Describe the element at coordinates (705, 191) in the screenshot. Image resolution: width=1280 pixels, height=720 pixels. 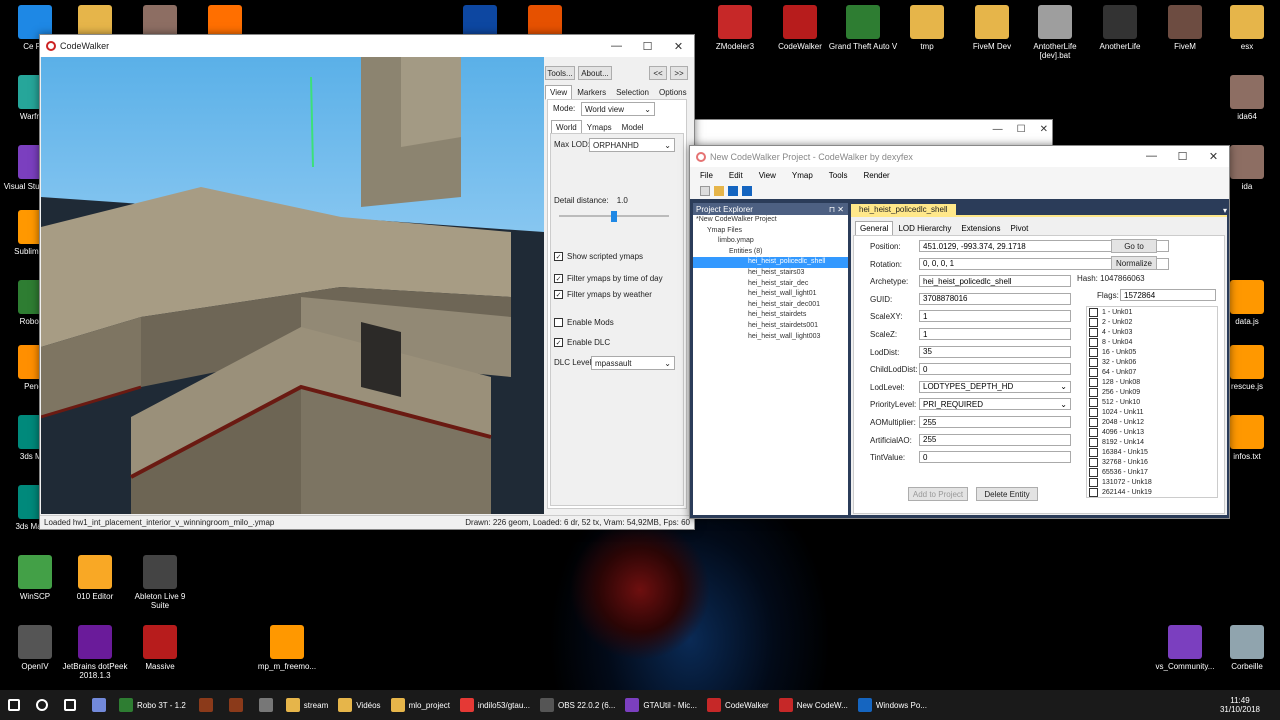
I see `new-file-icon` at that location.